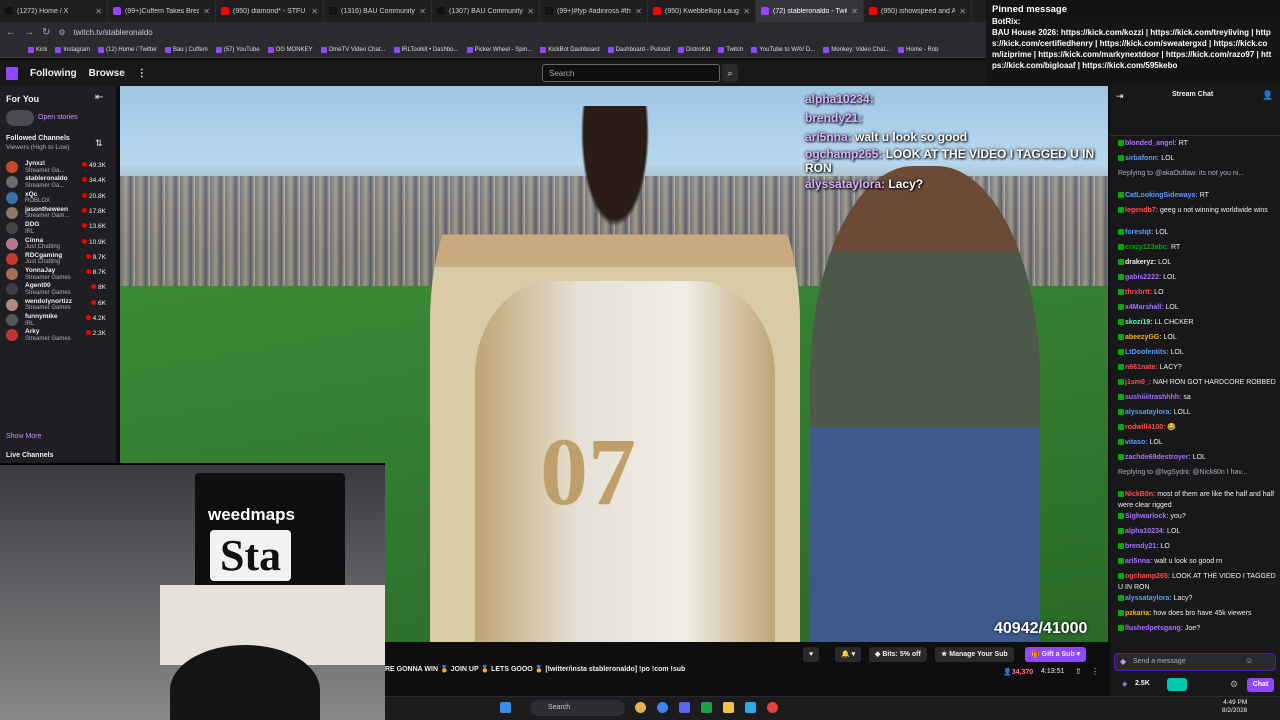  Describe the element at coordinates (918, 11) in the screenshot. I see `browser-tab: (950) ishowspeed and Aws ✕` at that location.